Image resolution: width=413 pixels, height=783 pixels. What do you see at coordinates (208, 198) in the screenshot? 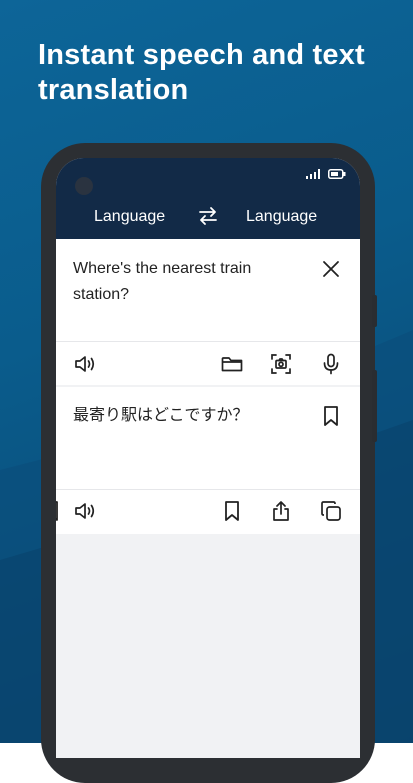
I see `language-bar: Language Language` at bounding box center [208, 198].